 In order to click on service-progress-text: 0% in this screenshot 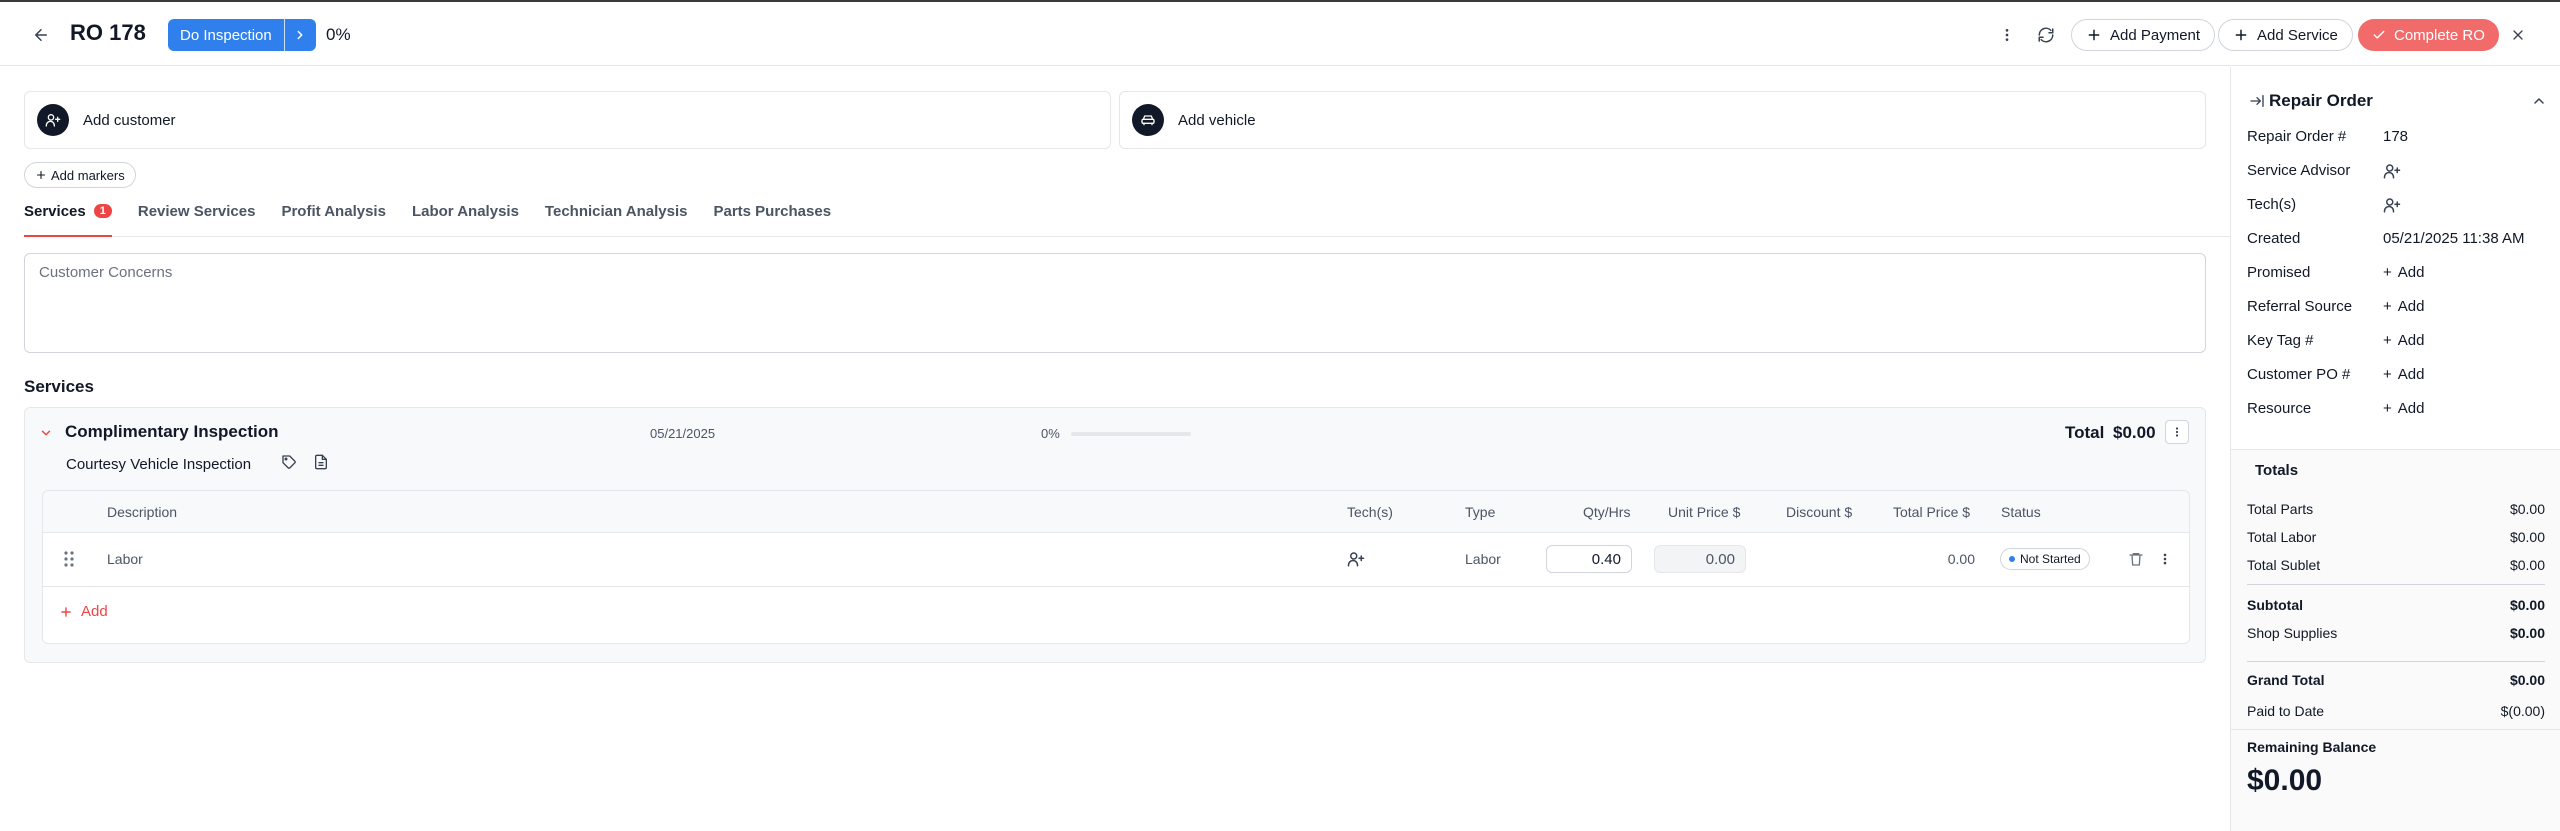, I will do `click(1050, 433)`.